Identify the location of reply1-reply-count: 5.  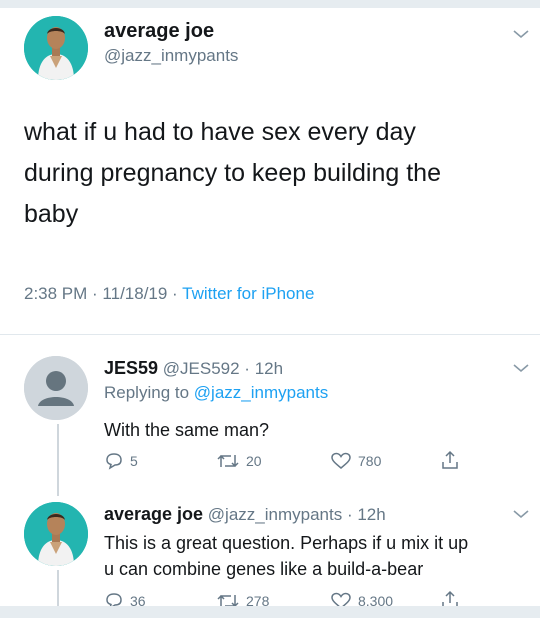
(134, 461).